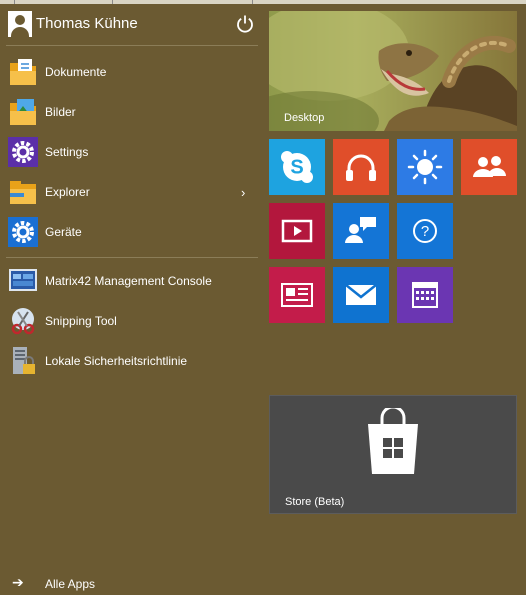 Image resolution: width=526 pixels, height=595 pixels. What do you see at coordinates (132, 153) in the screenshot?
I see `start-item-settings: Settings` at bounding box center [132, 153].